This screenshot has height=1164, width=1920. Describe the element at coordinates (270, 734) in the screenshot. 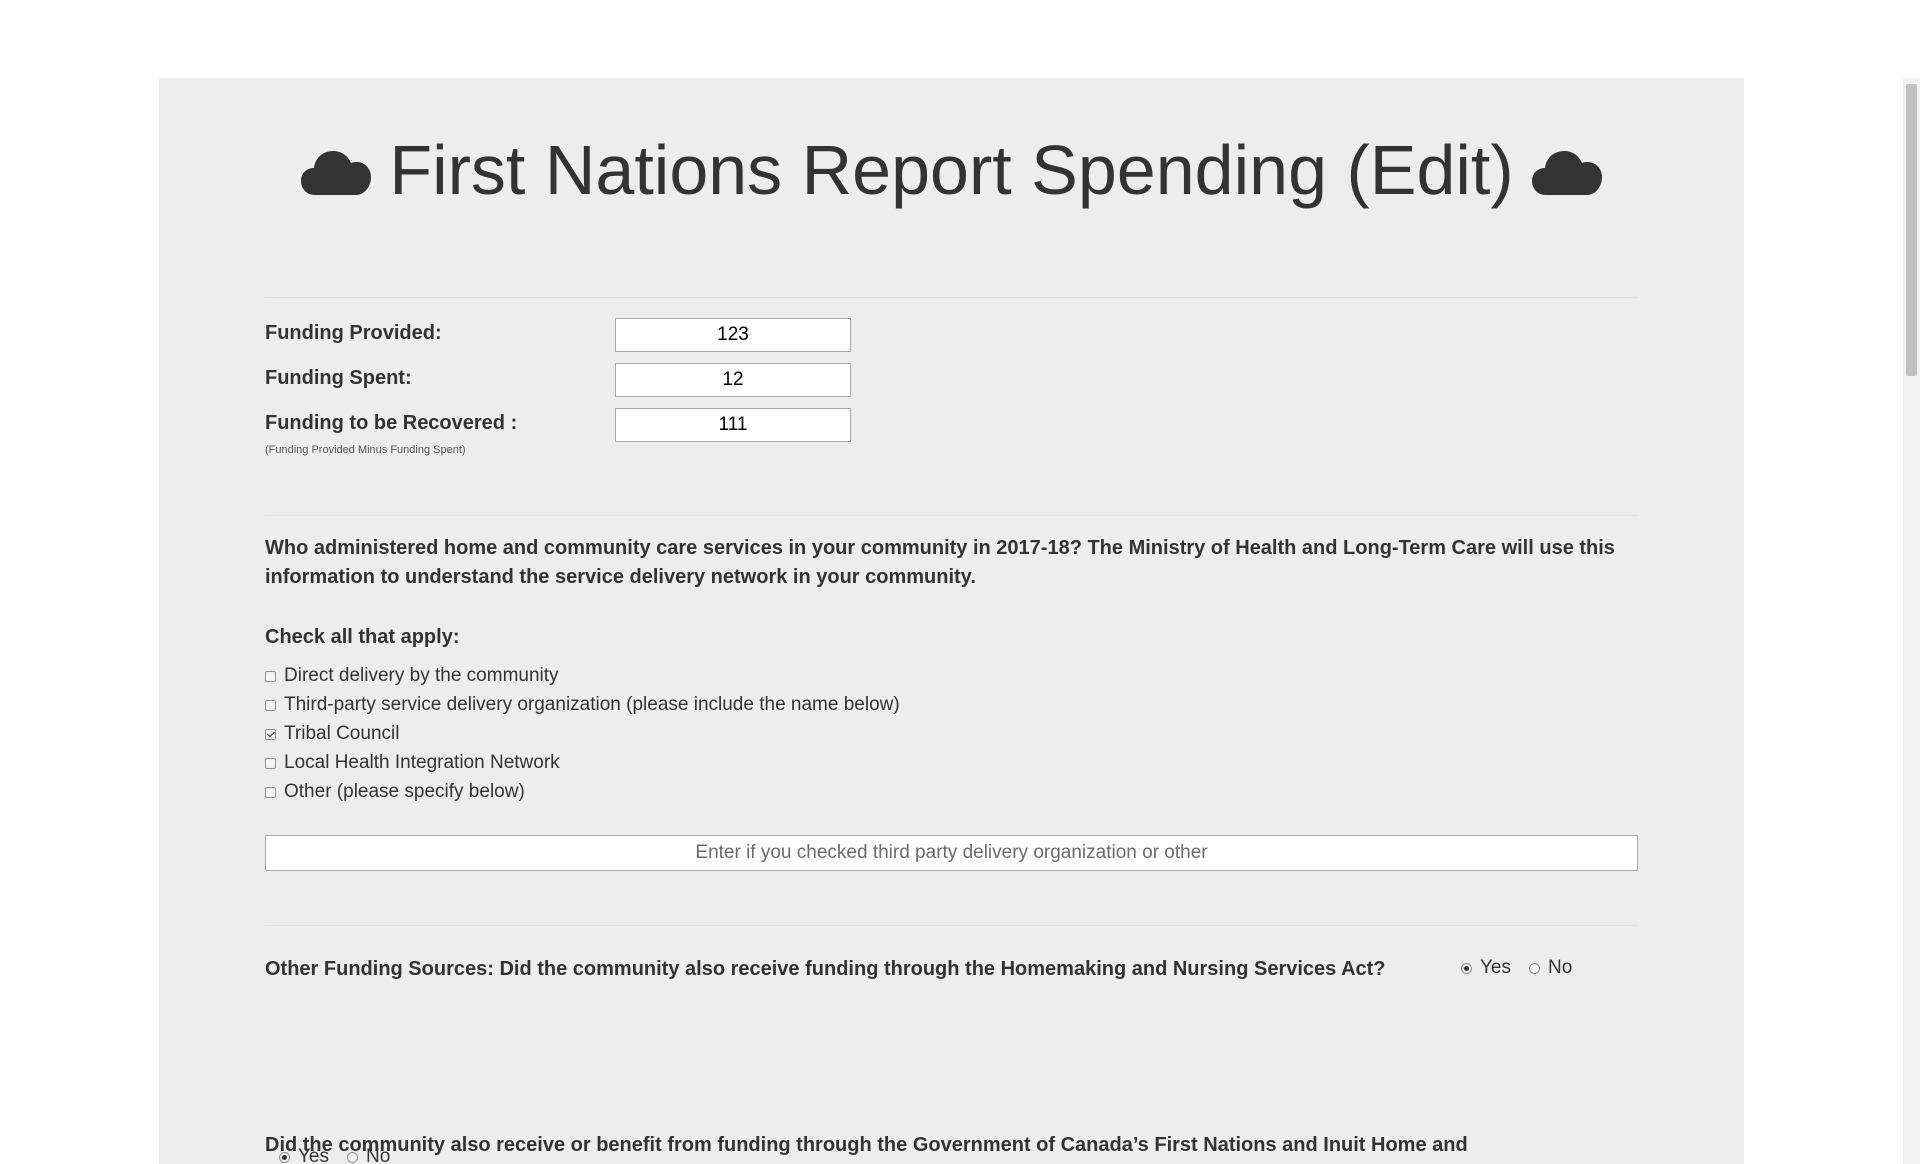

I see `checkbox-tribal-council` at that location.